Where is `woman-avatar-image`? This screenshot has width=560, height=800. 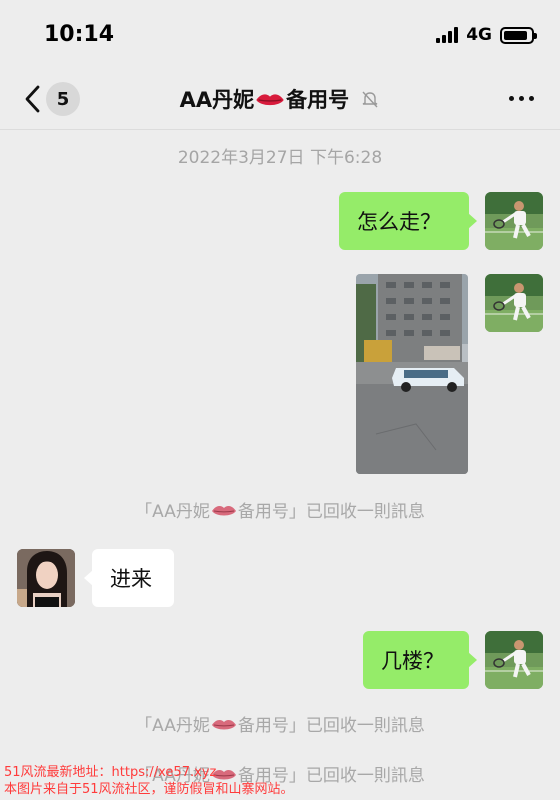 woman-avatar-image is located at coordinates (46, 578).